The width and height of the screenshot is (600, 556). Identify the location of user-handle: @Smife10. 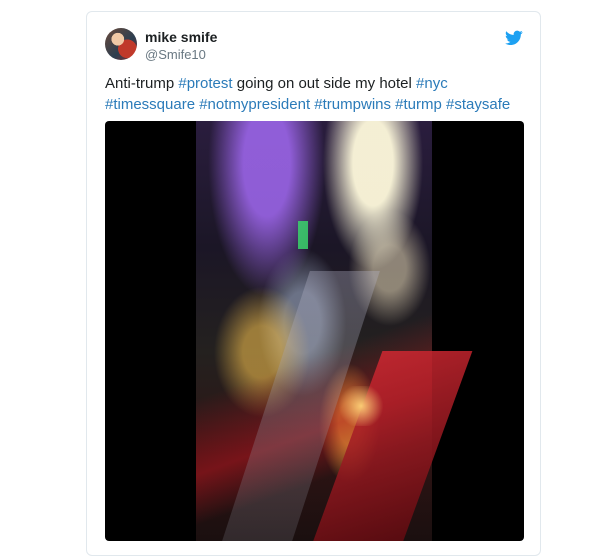
(175, 54).